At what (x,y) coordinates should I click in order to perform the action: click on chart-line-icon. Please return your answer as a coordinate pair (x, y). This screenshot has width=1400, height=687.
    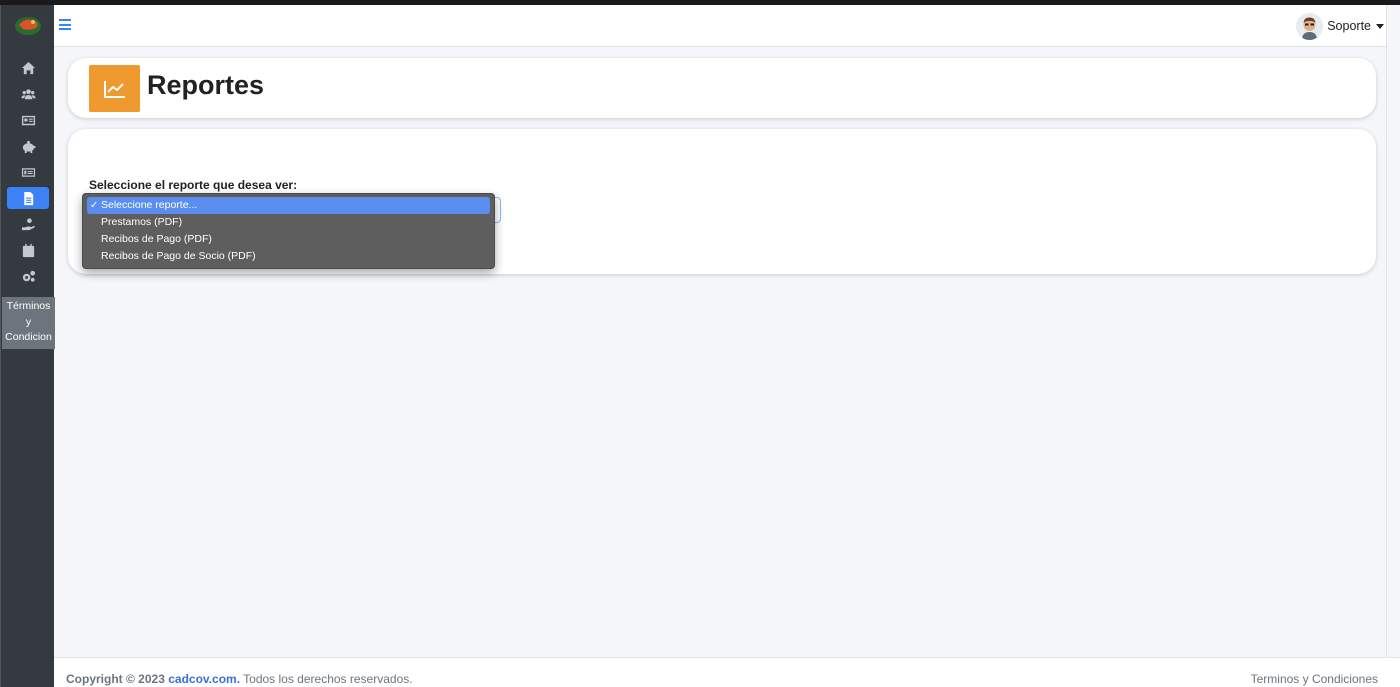
    Looking at the image, I should click on (114, 88).